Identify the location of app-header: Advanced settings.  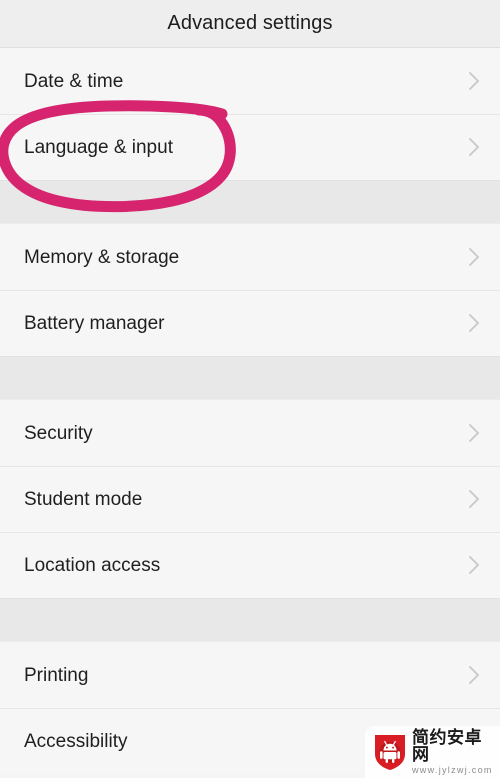
(250, 24).